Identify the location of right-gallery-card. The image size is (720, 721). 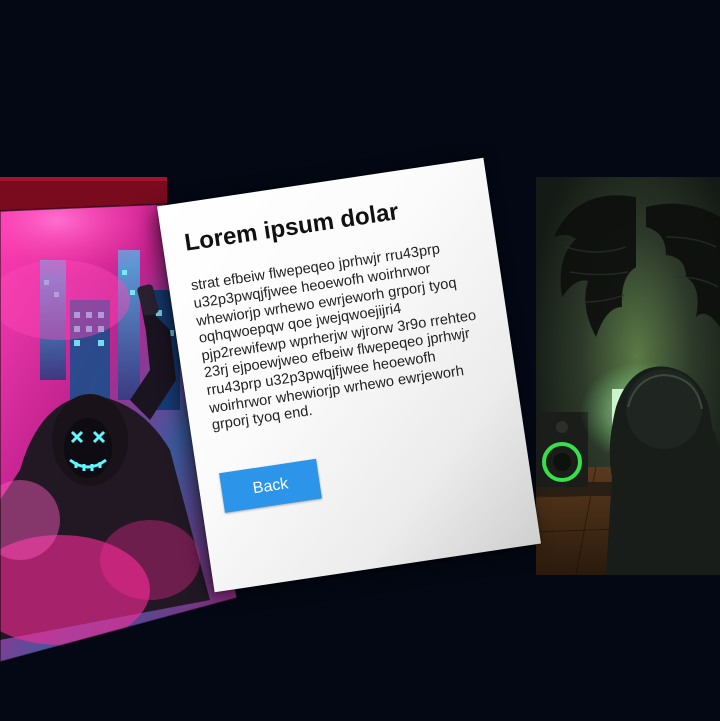
(628, 376).